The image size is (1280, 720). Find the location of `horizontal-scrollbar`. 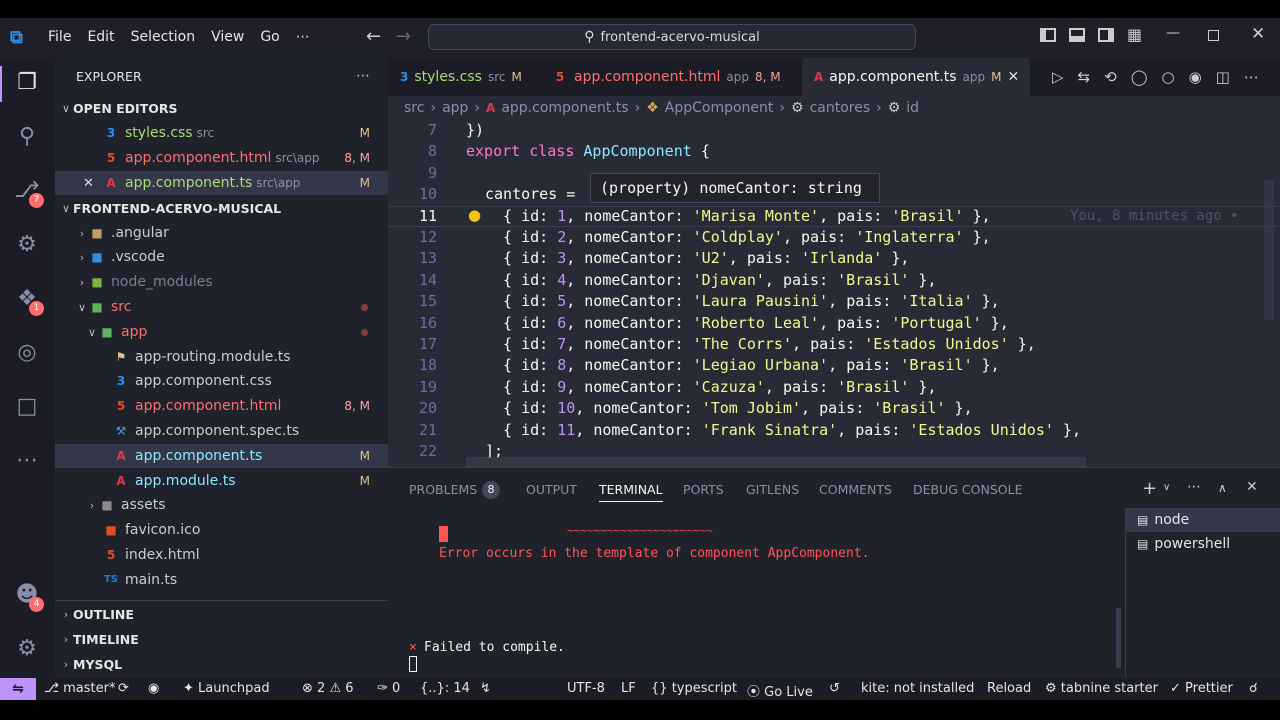

horizontal-scrollbar is located at coordinates (776, 462).